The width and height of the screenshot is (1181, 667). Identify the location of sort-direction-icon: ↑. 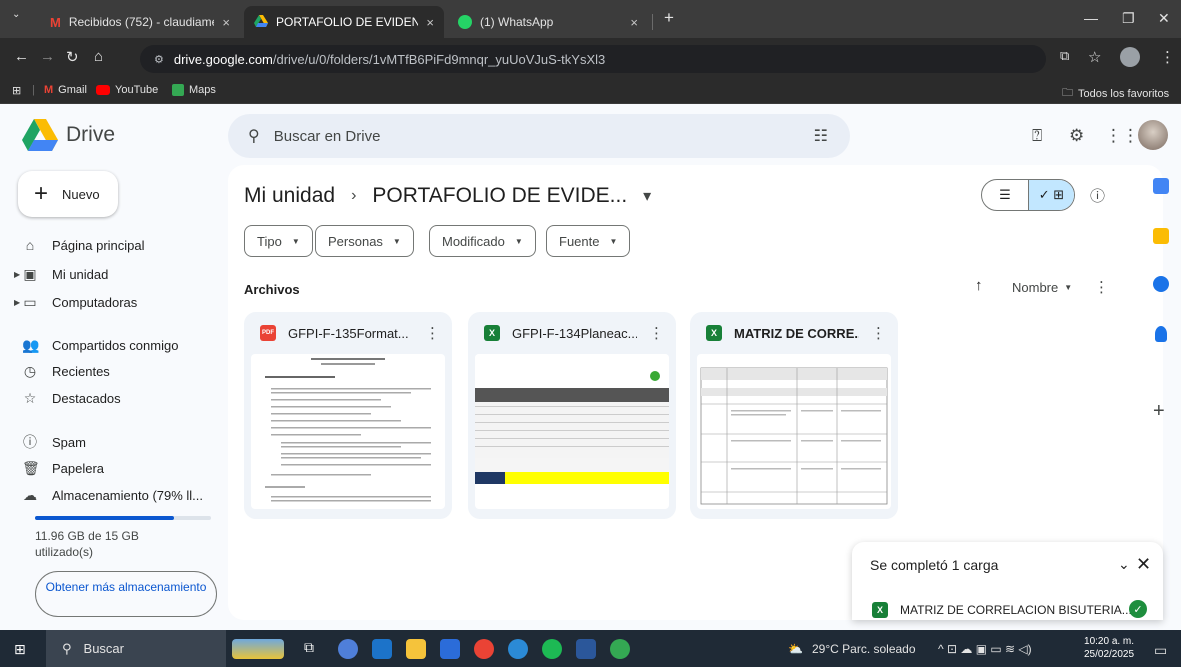
(979, 285).